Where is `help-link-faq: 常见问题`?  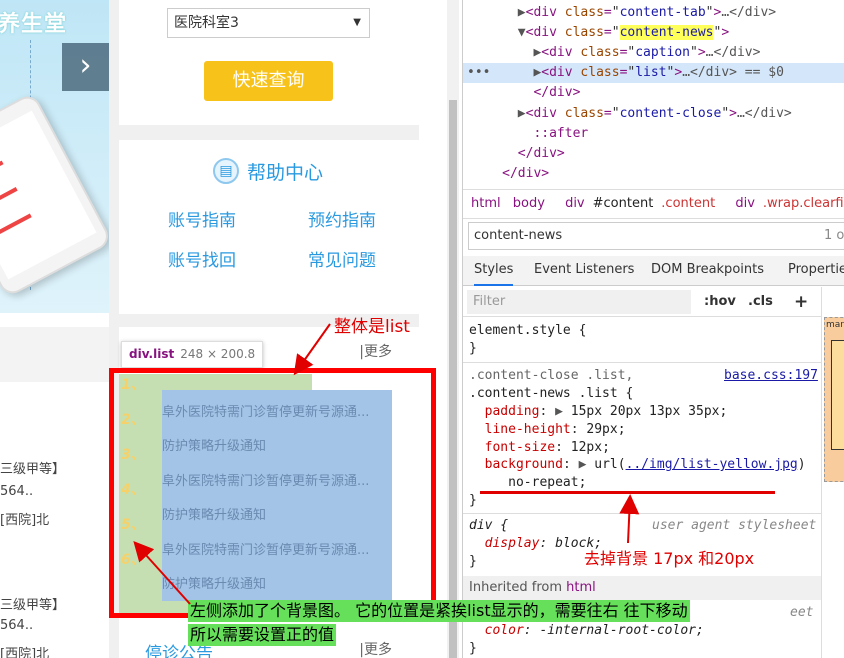 help-link-faq: 常见问题 is located at coordinates (342, 258).